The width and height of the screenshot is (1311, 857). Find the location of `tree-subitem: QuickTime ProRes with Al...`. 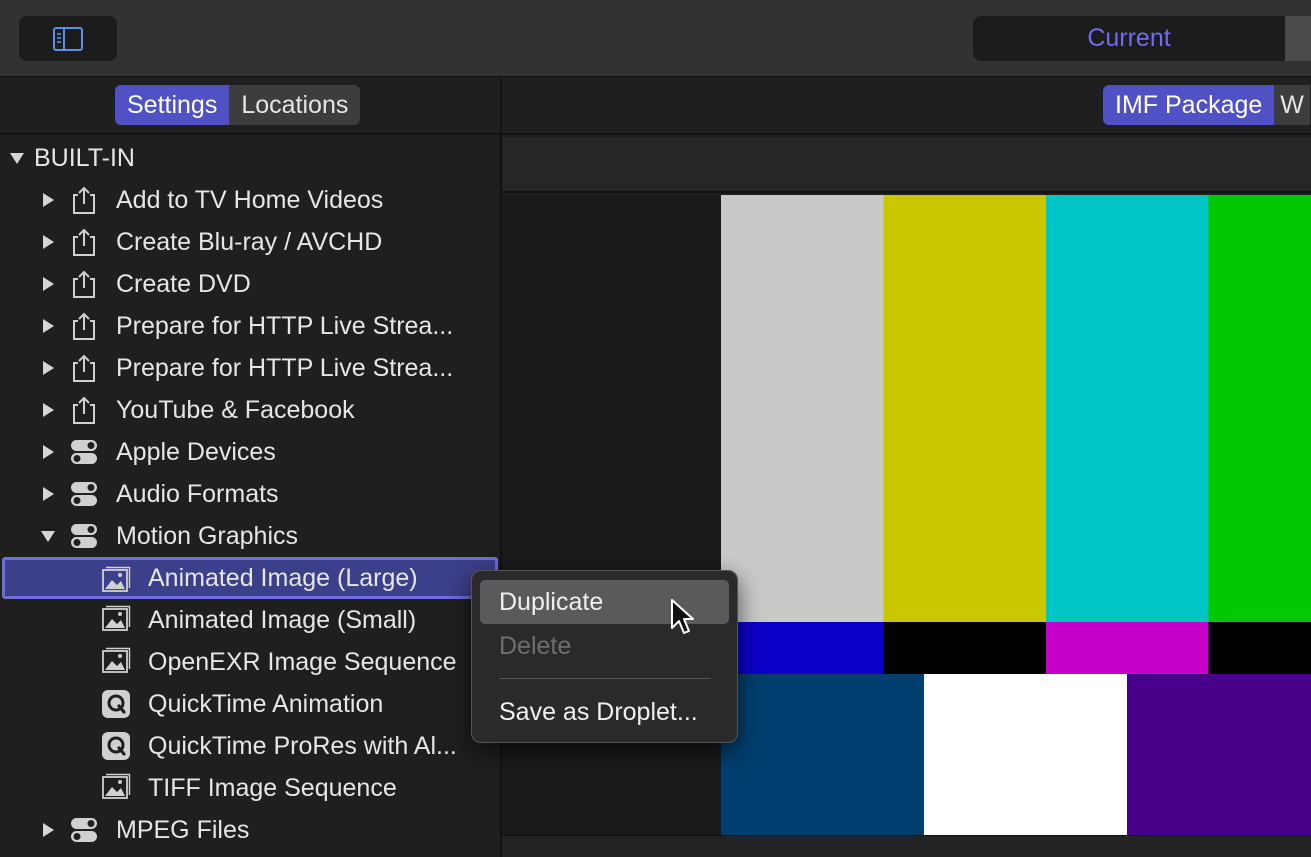

tree-subitem: QuickTime ProRes with Al... is located at coordinates (250, 746).